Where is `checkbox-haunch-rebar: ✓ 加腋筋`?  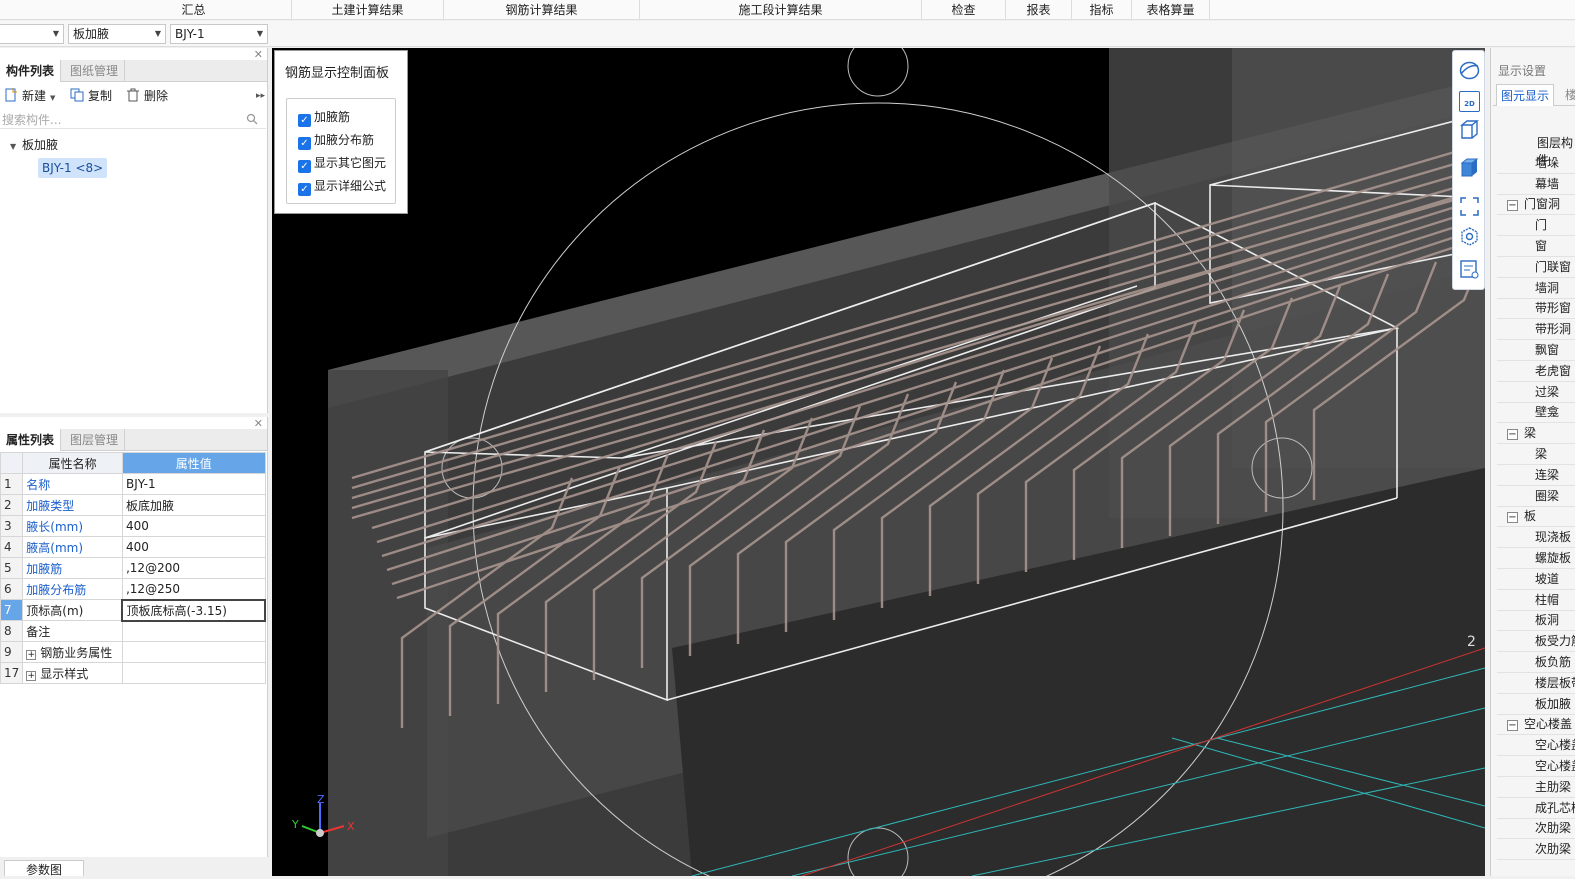 checkbox-haunch-rebar: ✓ 加腋筋 is located at coordinates (324, 117).